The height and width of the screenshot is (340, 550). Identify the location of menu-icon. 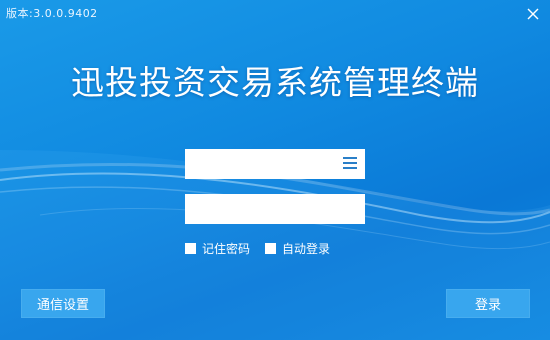
(350, 163).